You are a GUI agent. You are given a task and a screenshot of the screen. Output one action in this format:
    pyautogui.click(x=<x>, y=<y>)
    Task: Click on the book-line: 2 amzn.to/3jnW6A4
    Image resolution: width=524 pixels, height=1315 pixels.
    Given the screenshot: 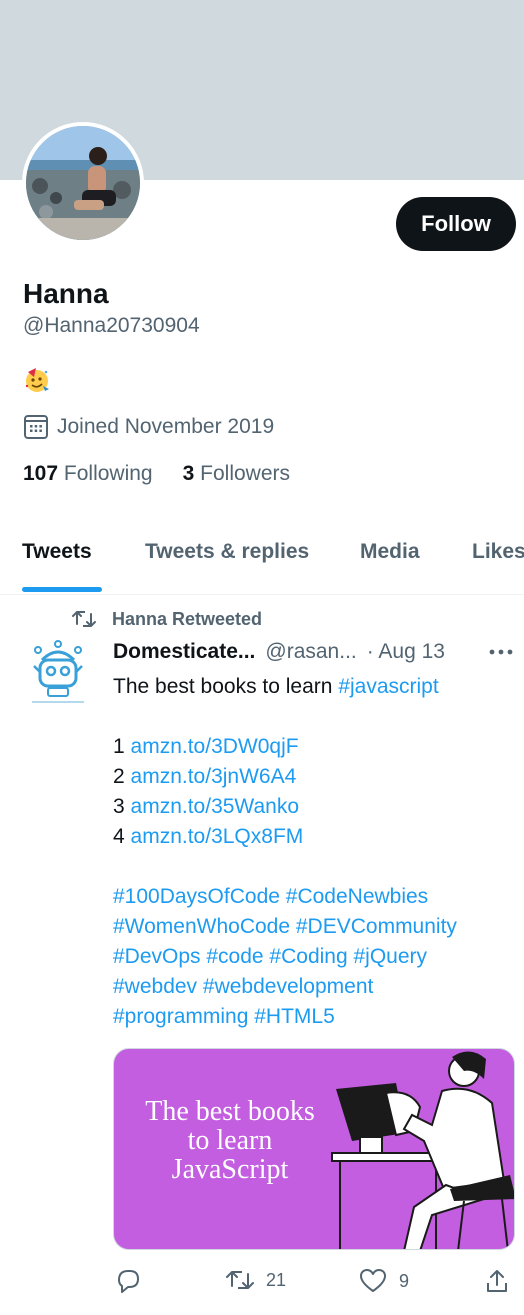 What is the action you would take?
    pyautogui.click(x=313, y=777)
    